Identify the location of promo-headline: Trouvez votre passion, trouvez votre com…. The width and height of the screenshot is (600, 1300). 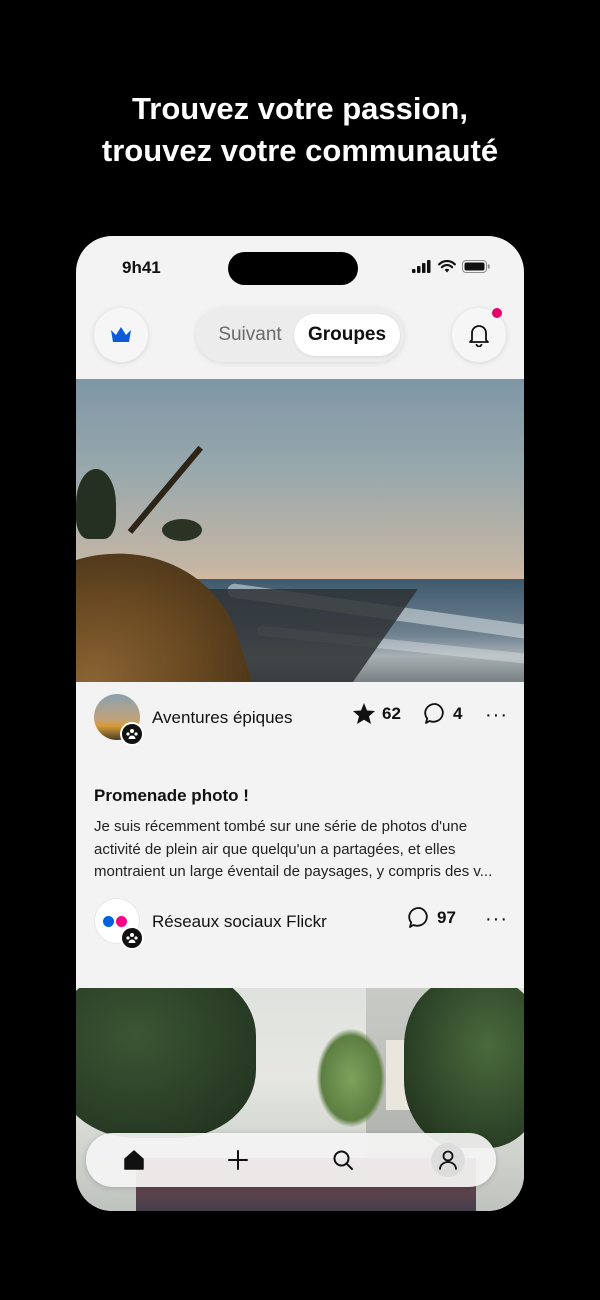
(300, 130).